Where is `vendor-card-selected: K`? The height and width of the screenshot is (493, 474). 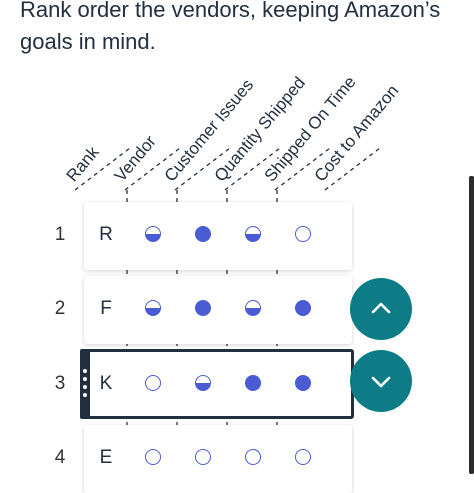
vendor-card-selected: K is located at coordinates (217, 384).